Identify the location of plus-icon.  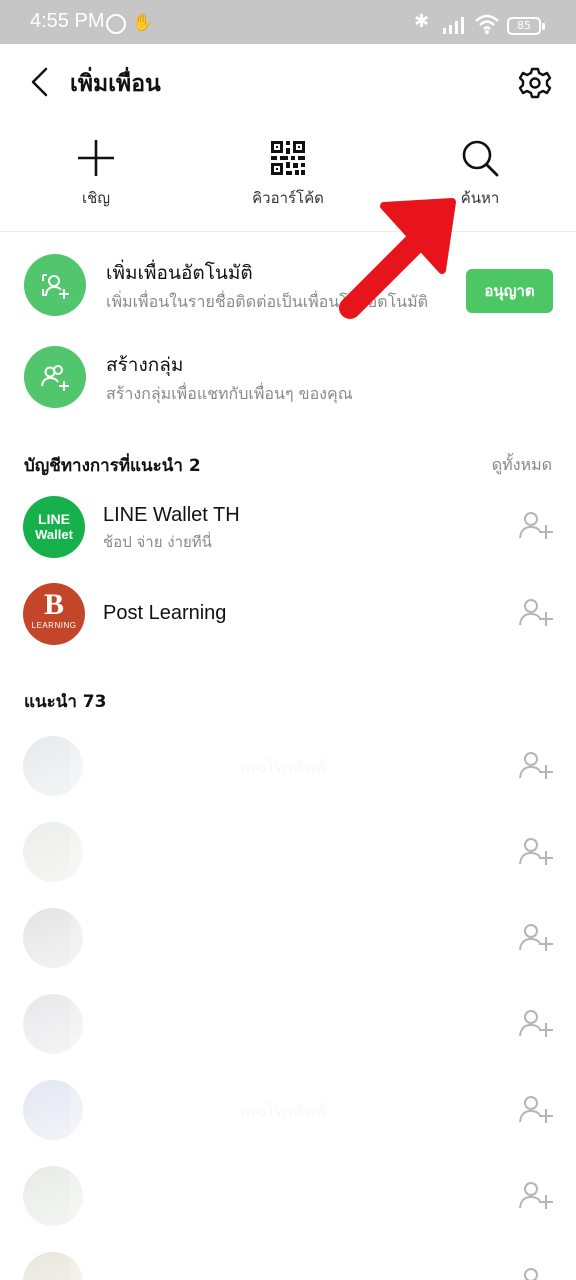
(96, 158).